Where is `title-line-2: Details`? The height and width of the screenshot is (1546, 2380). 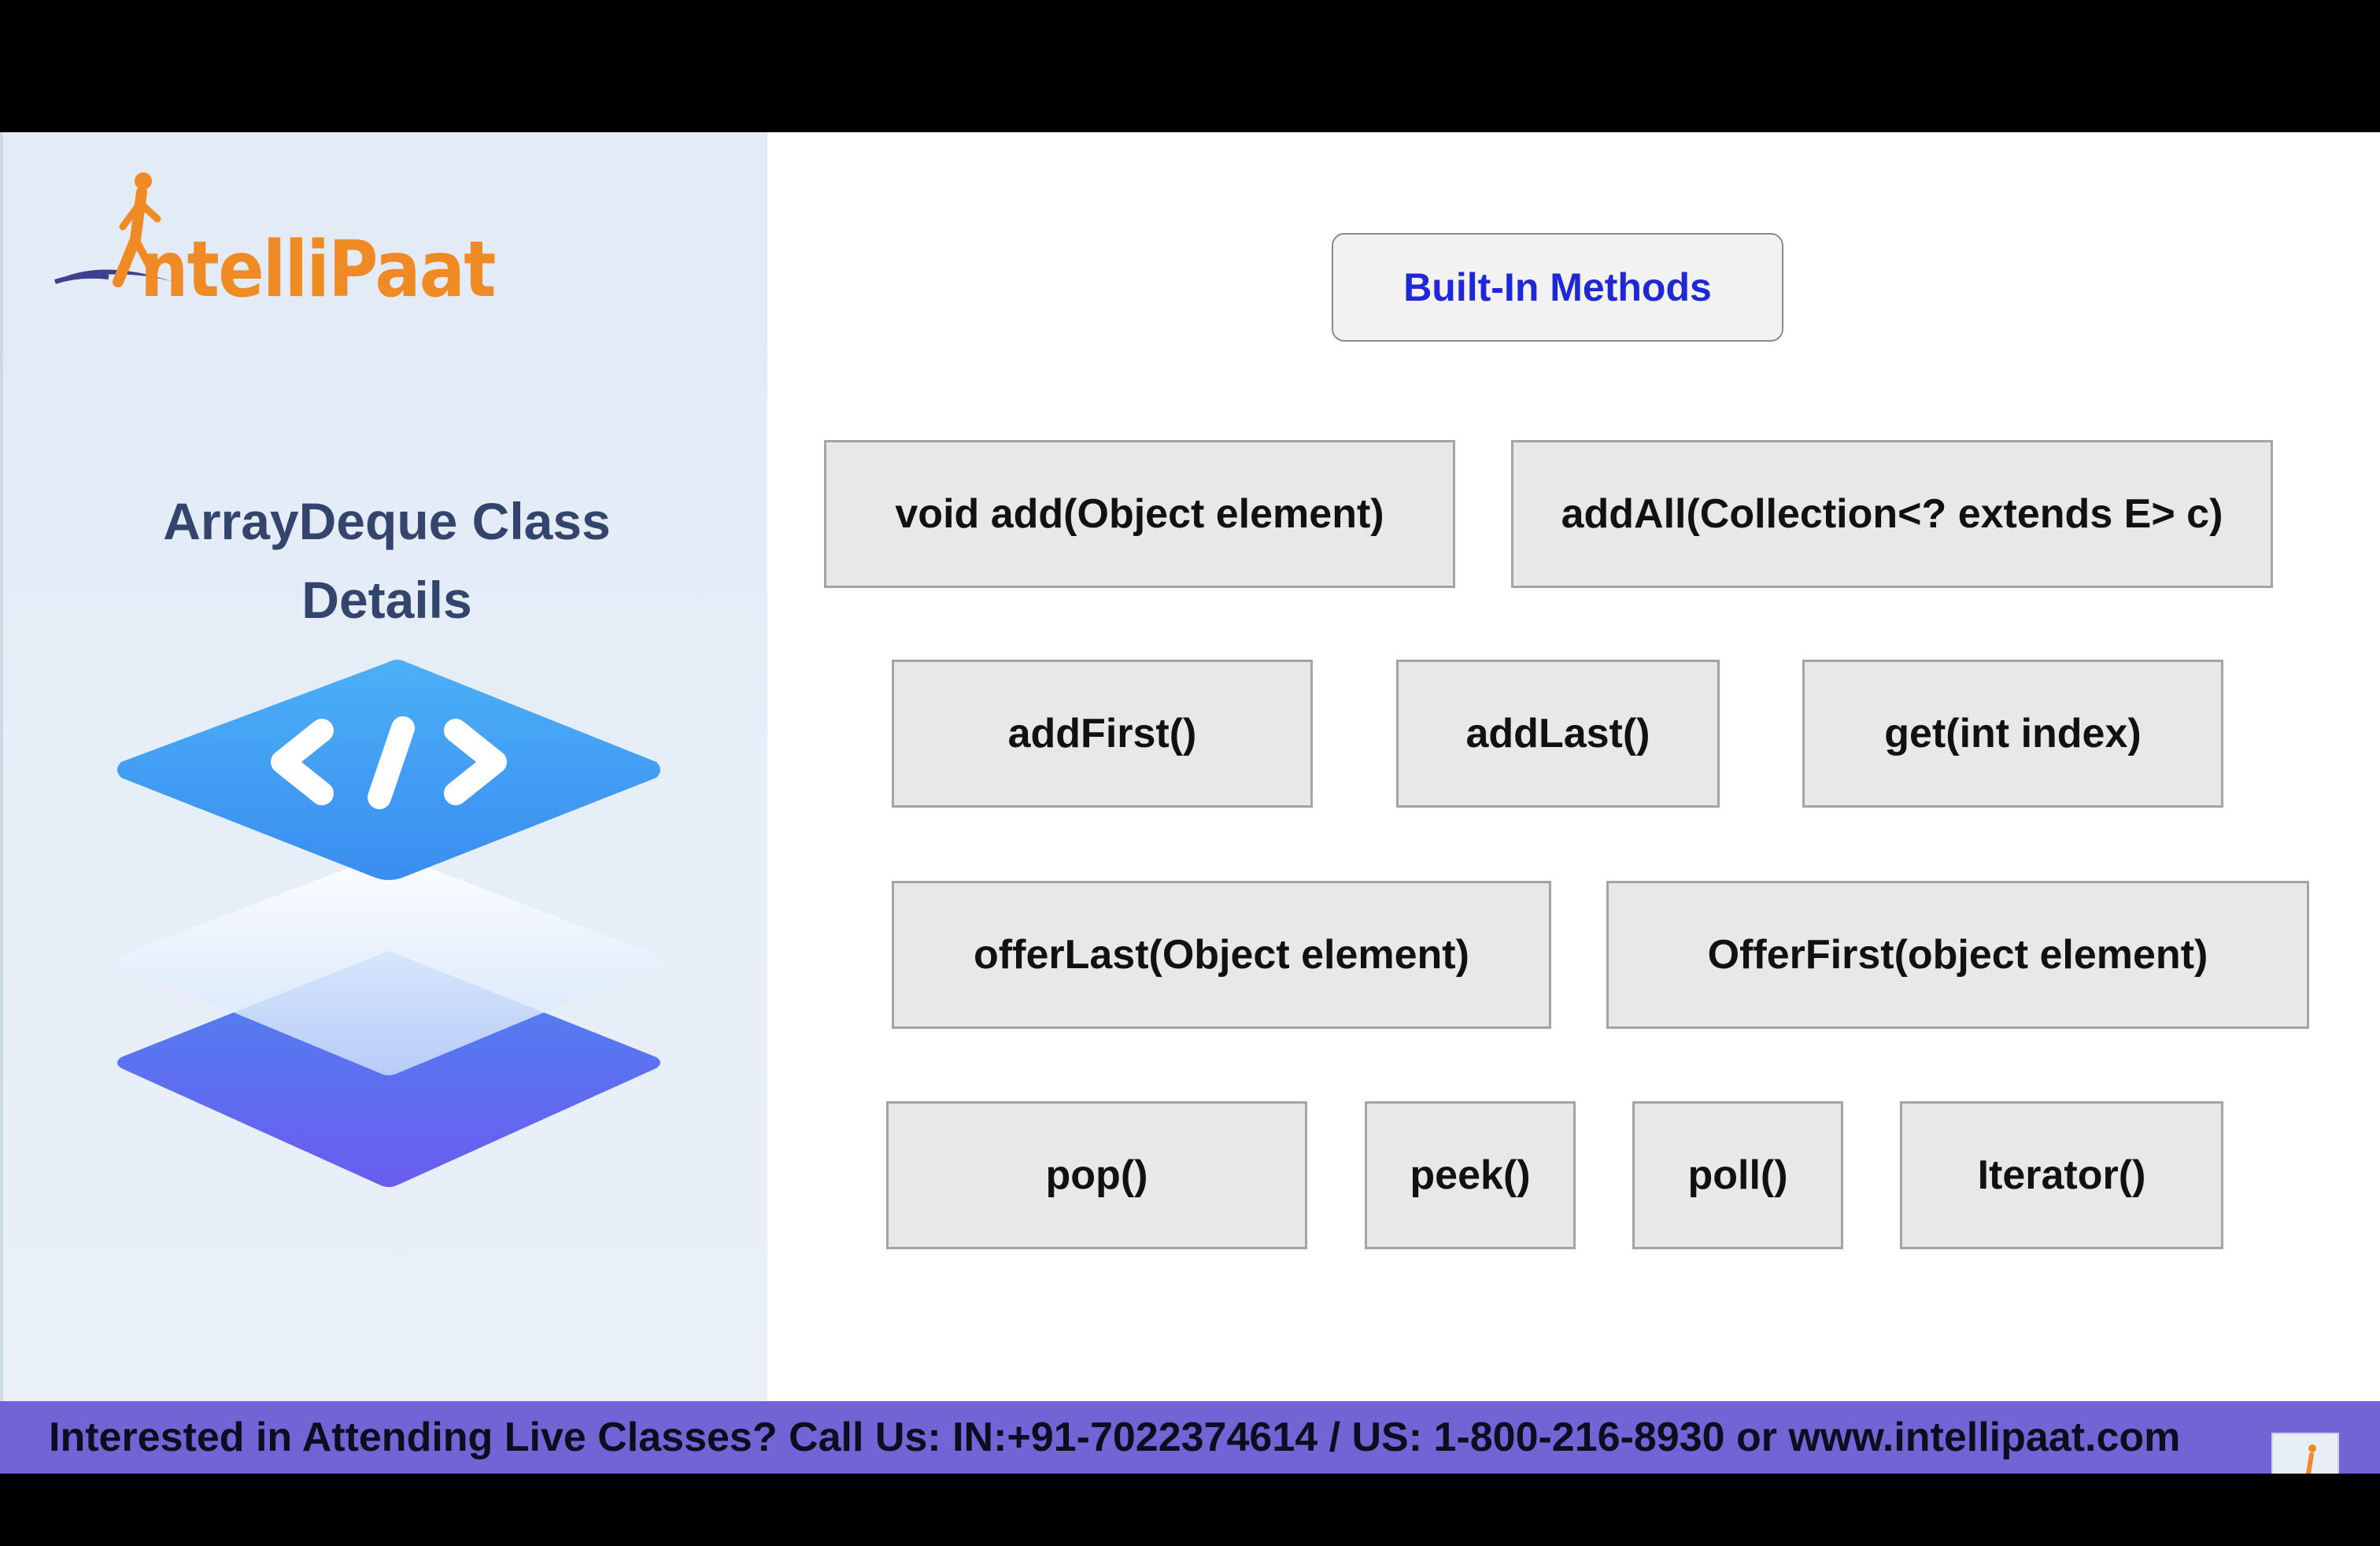
title-line-2: Details is located at coordinates (386, 600).